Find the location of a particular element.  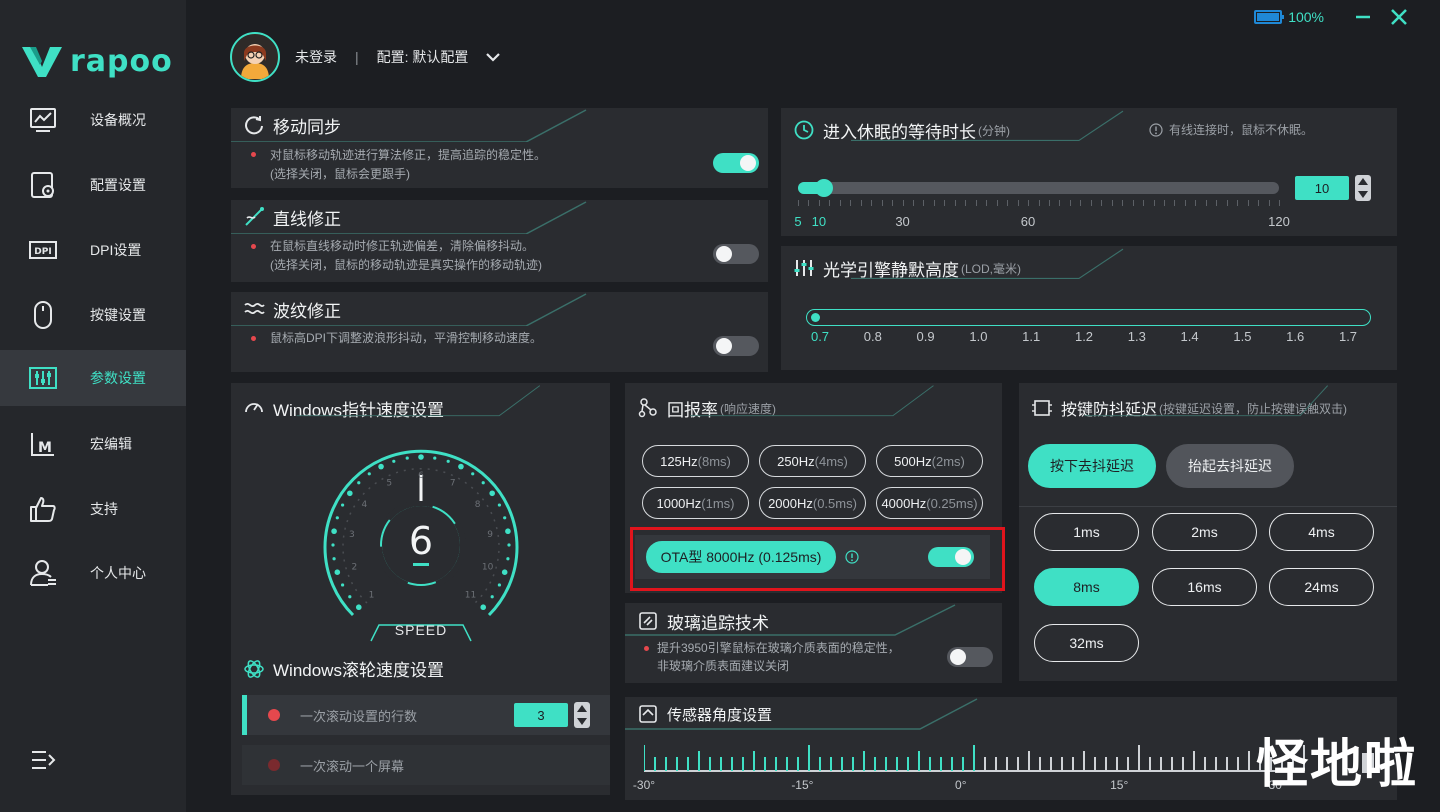

debounce-option-4ms: 4ms is located at coordinates (1321, 532).